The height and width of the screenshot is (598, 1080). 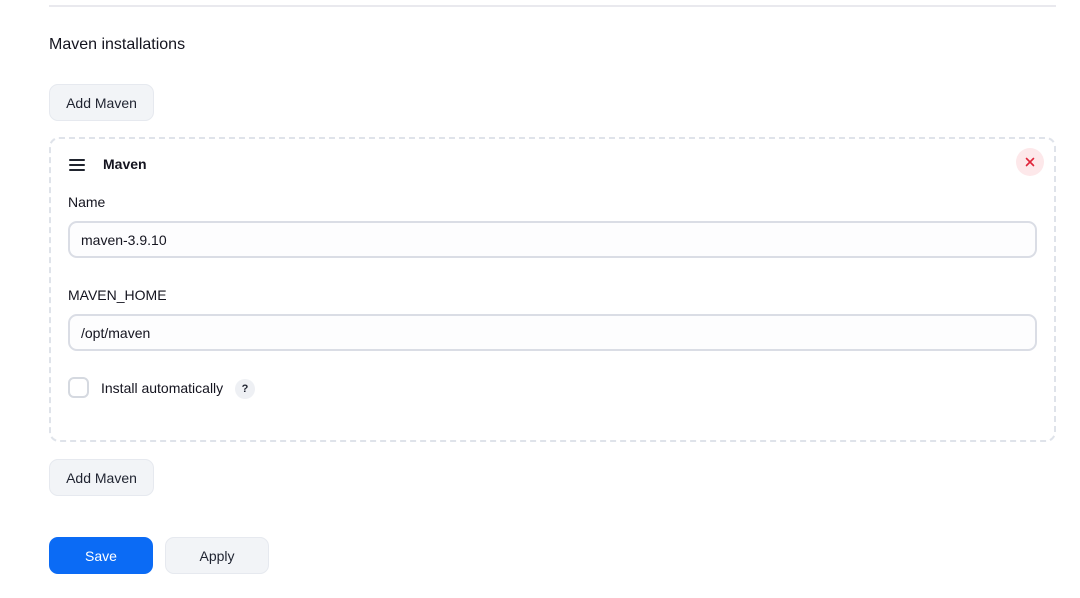 I want to click on installation-title: Maven, so click(x=125, y=164).